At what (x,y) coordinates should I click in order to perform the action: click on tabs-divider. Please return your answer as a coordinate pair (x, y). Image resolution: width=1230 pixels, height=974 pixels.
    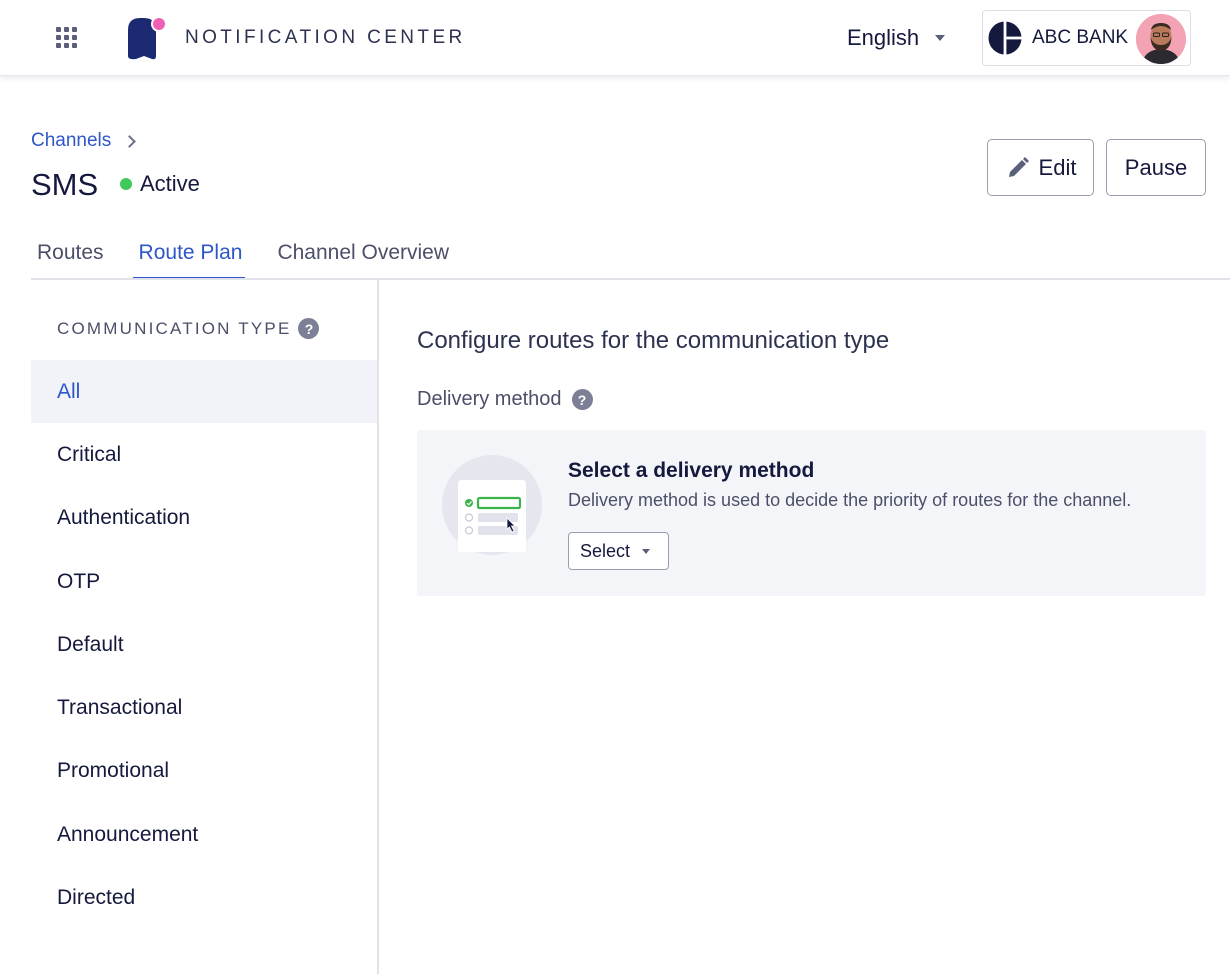
    Looking at the image, I should click on (630, 279).